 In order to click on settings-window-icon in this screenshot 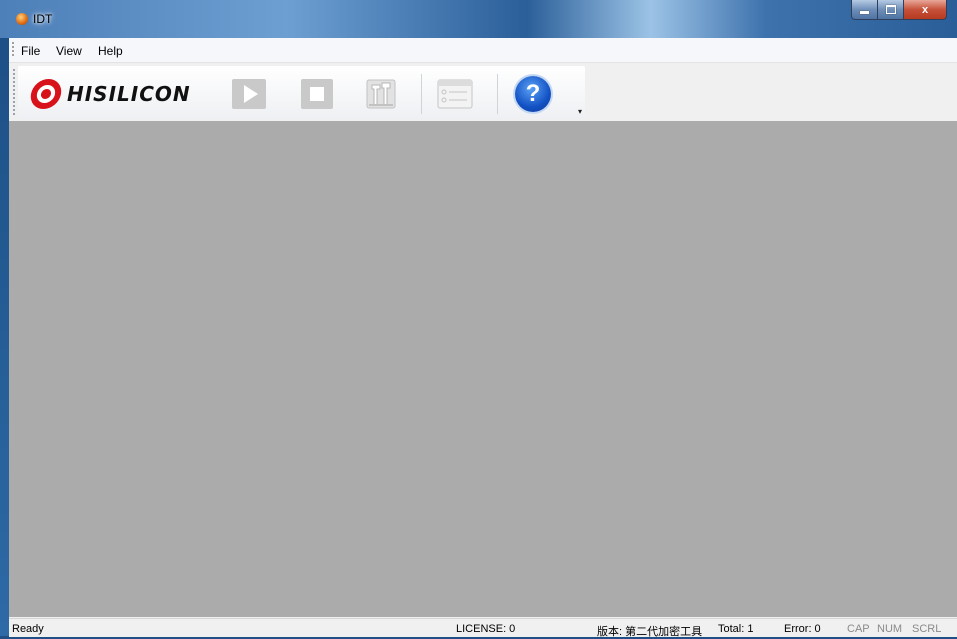, I will do `click(455, 94)`.